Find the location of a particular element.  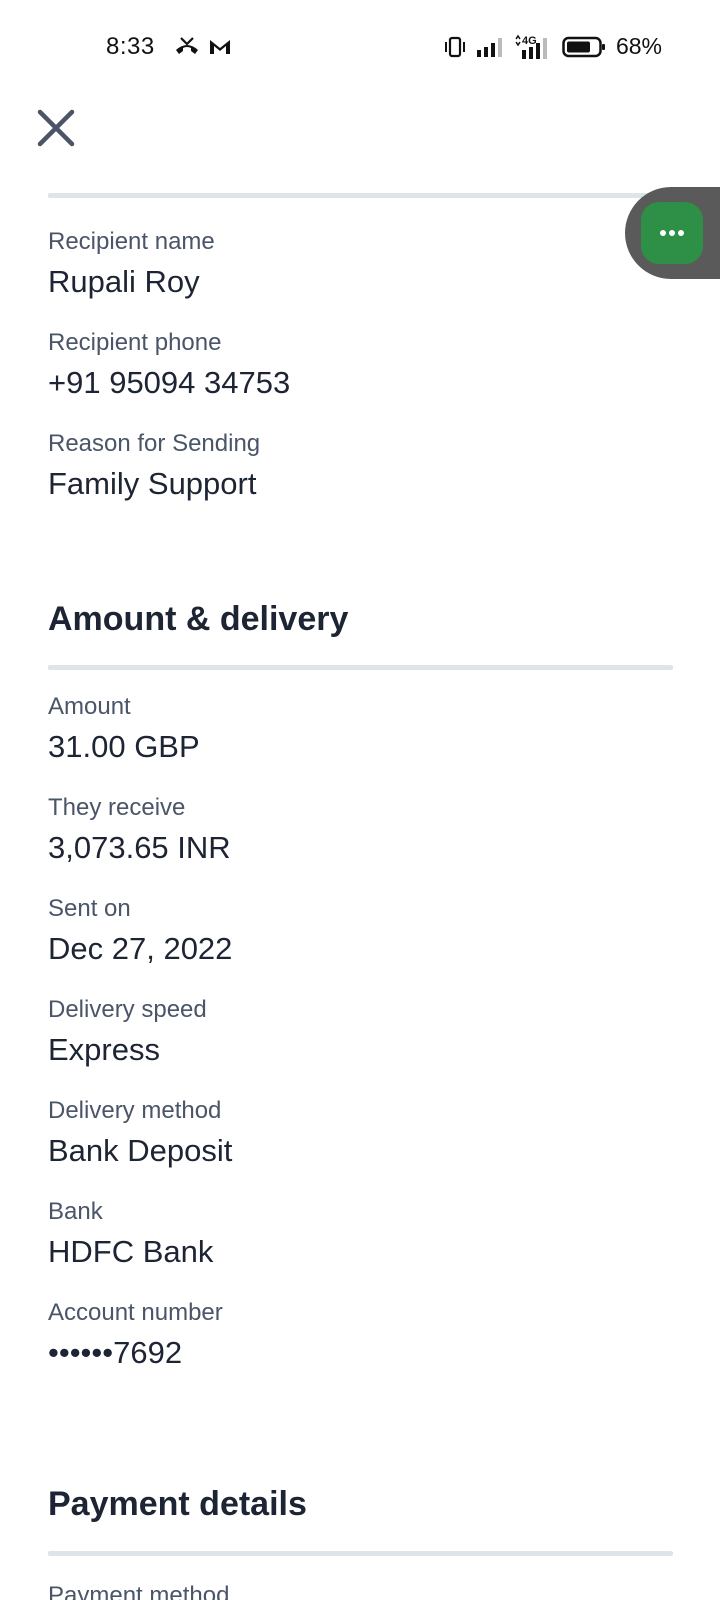

chat-bubble-button is located at coordinates (672, 233).